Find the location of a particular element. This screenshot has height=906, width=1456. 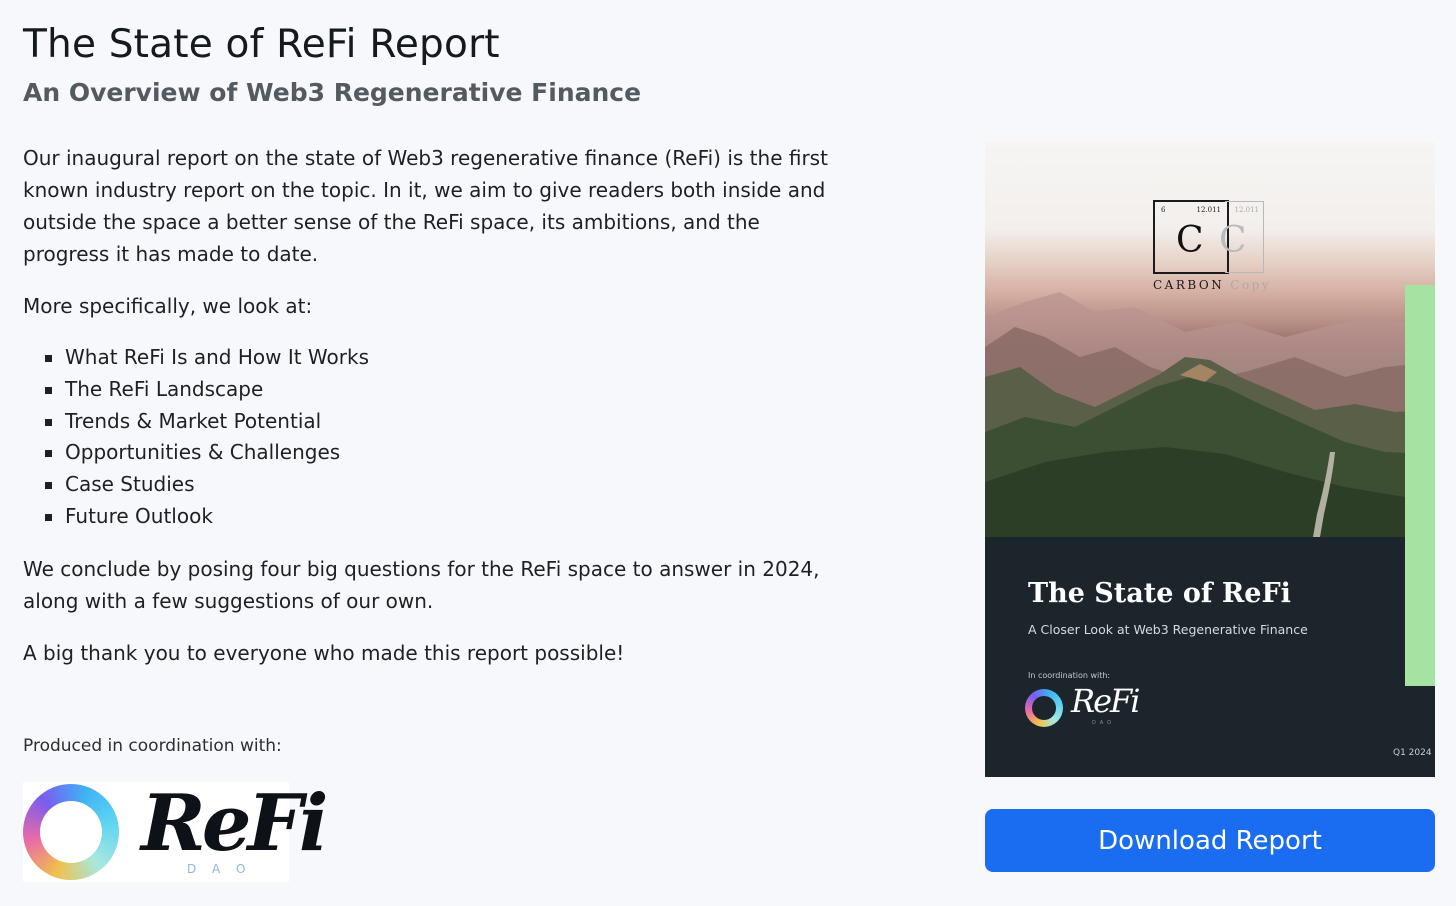

list-item-label: Case Studies is located at coordinates (130, 484).